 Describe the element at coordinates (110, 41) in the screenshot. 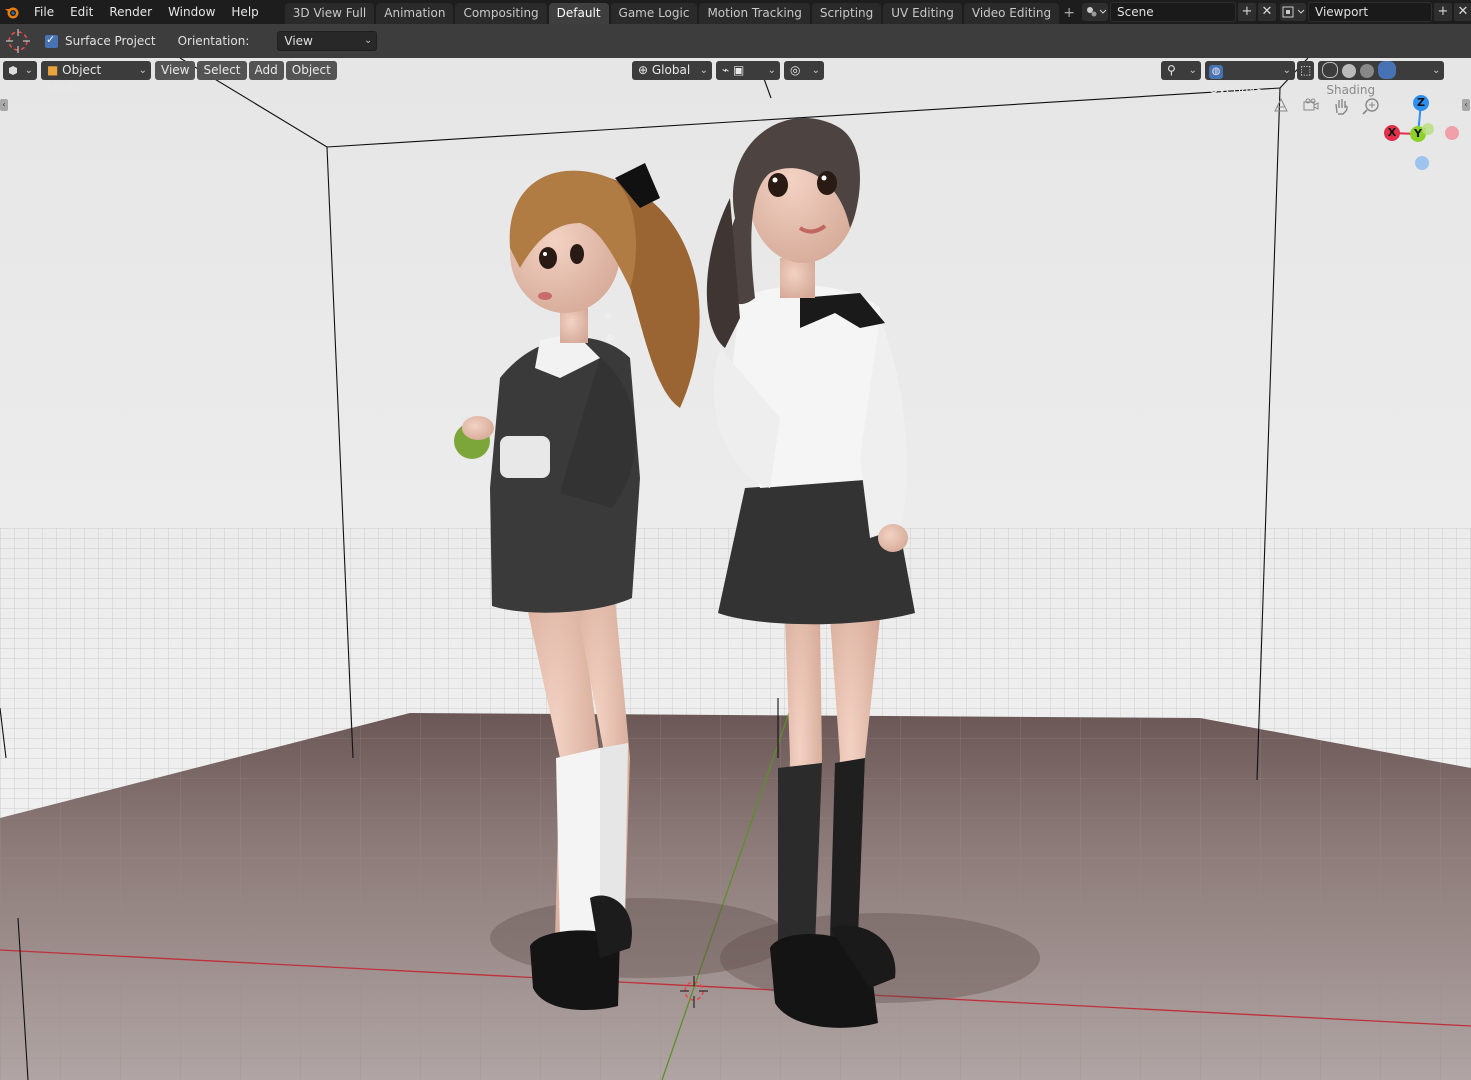

I see `surface-project-label: Surface Project` at that location.